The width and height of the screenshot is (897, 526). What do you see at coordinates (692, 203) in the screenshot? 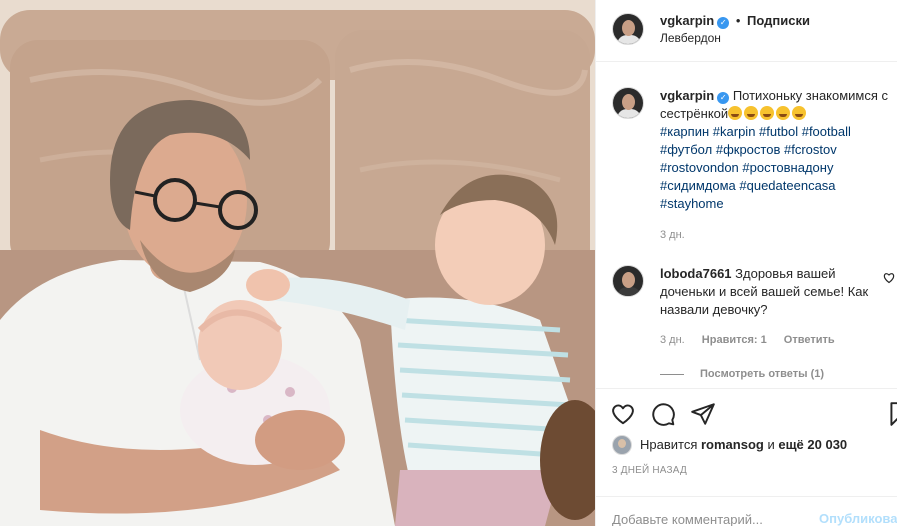
I see `hashtag-link: #stayhome` at bounding box center [692, 203].